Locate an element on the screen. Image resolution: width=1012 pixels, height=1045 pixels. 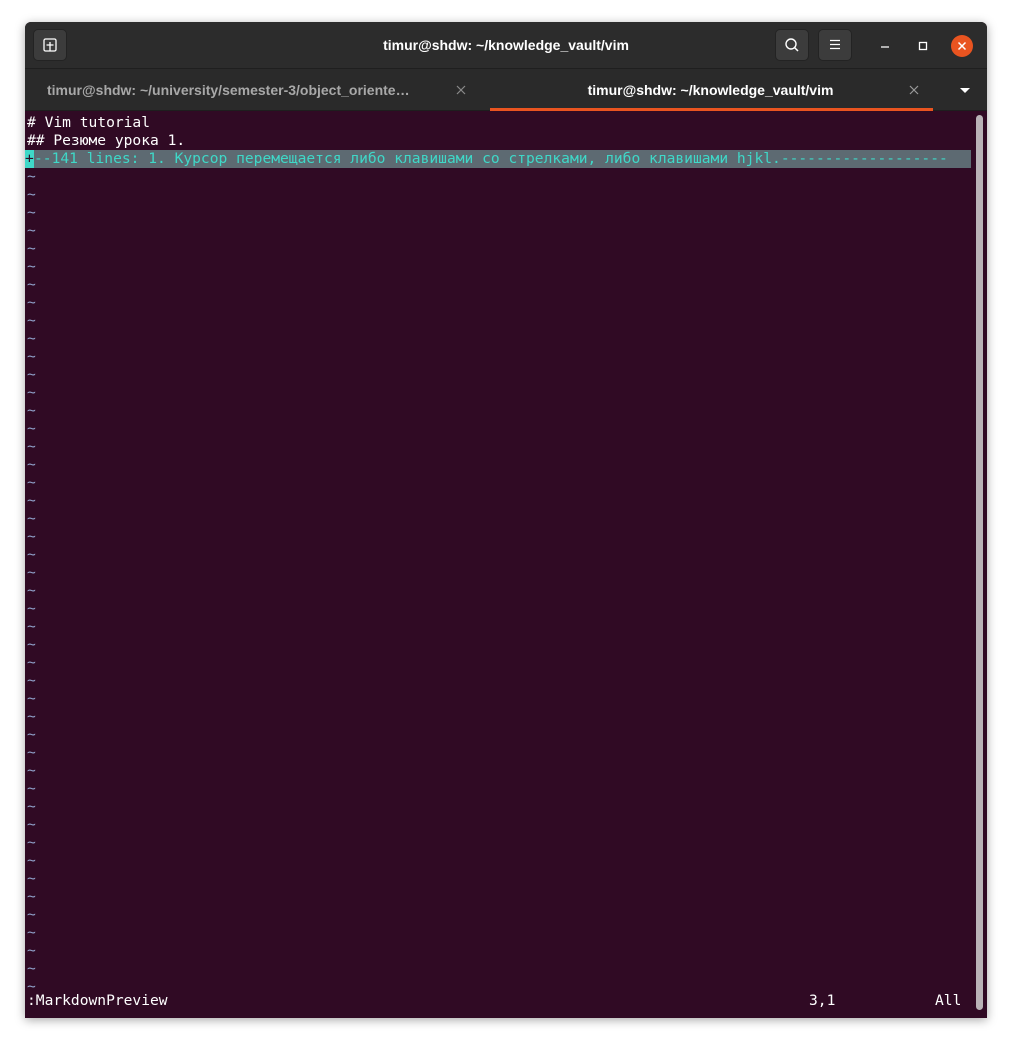
title-bar: timur@shdw: ~/knowledge_vault/vim is located at coordinates (506, 45).